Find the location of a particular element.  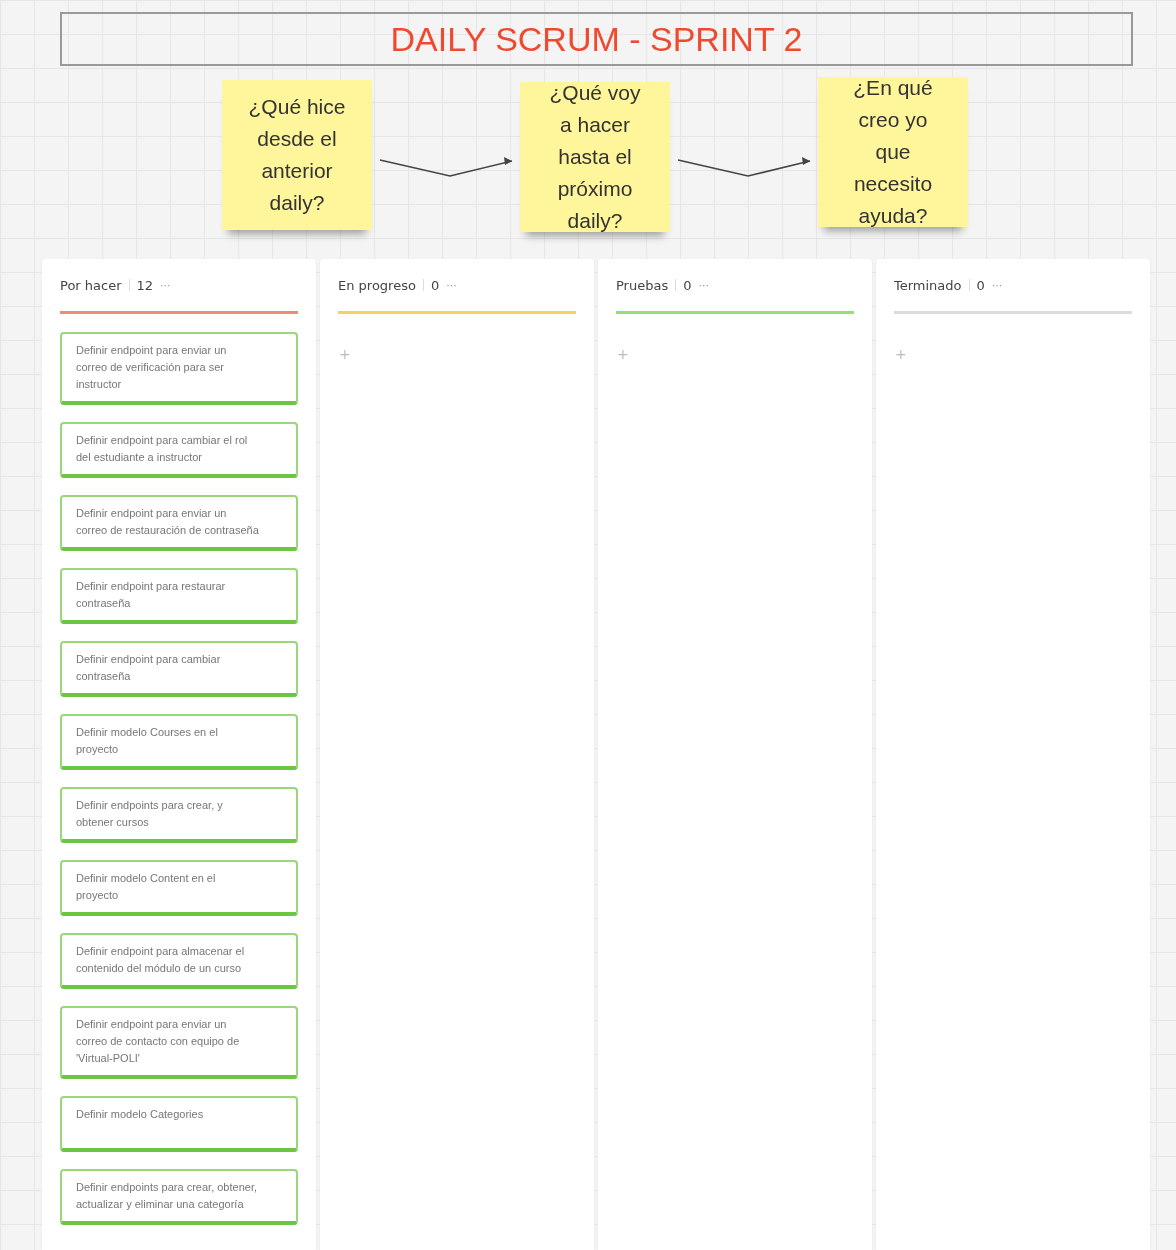

task-card: Definir endpoint para enviar un correo de restauración de contraseña is located at coordinates (179, 523).